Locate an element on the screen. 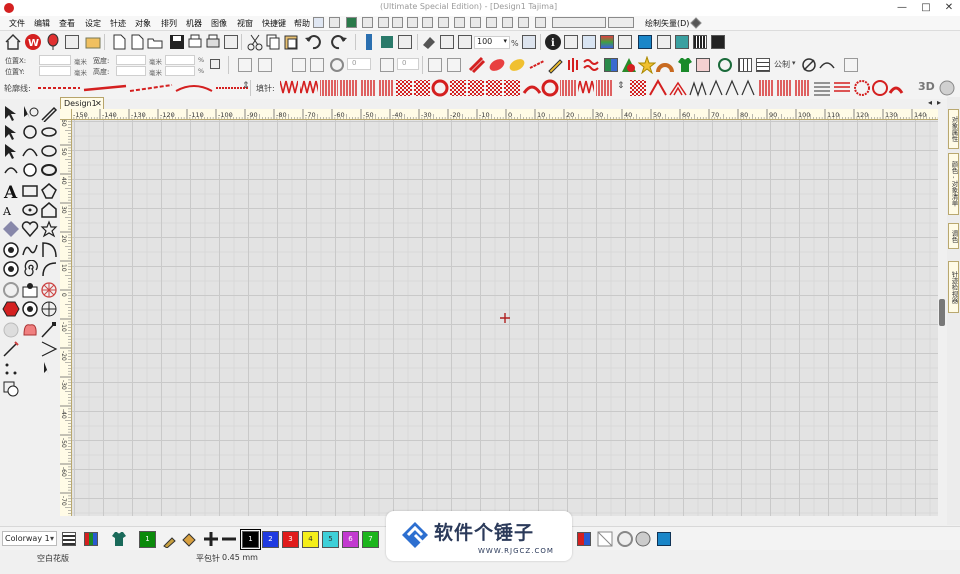  spool-icon is located at coordinates (625, 539).